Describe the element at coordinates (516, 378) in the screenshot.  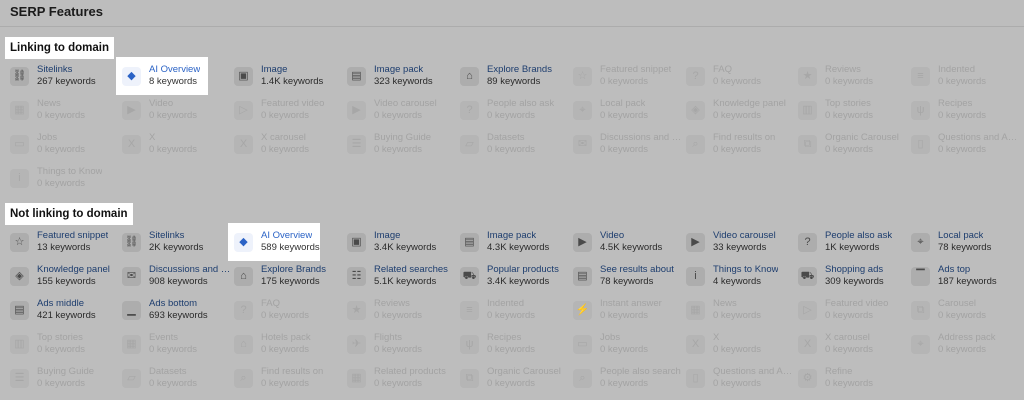
I see `serp-feature-item: ⧉ Organic Carousel 0 keywords` at that location.